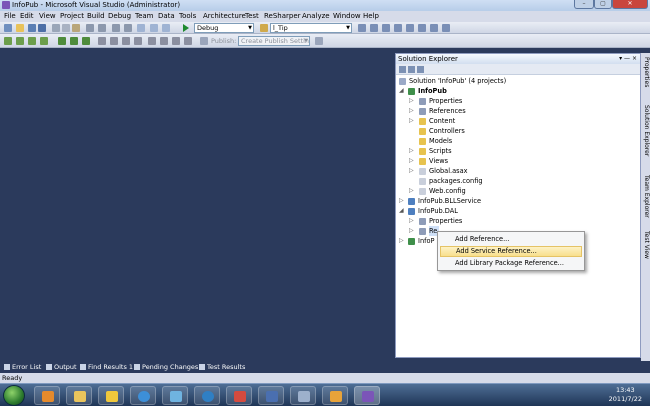  Describe the element at coordinates (27, 16) in the screenshot. I see `menu-edit: Edit` at that location.